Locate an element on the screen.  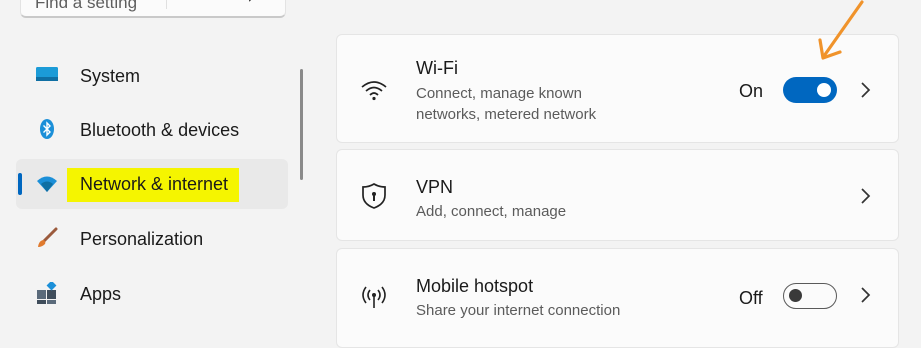
shield-icon is located at coordinates (374, 196).